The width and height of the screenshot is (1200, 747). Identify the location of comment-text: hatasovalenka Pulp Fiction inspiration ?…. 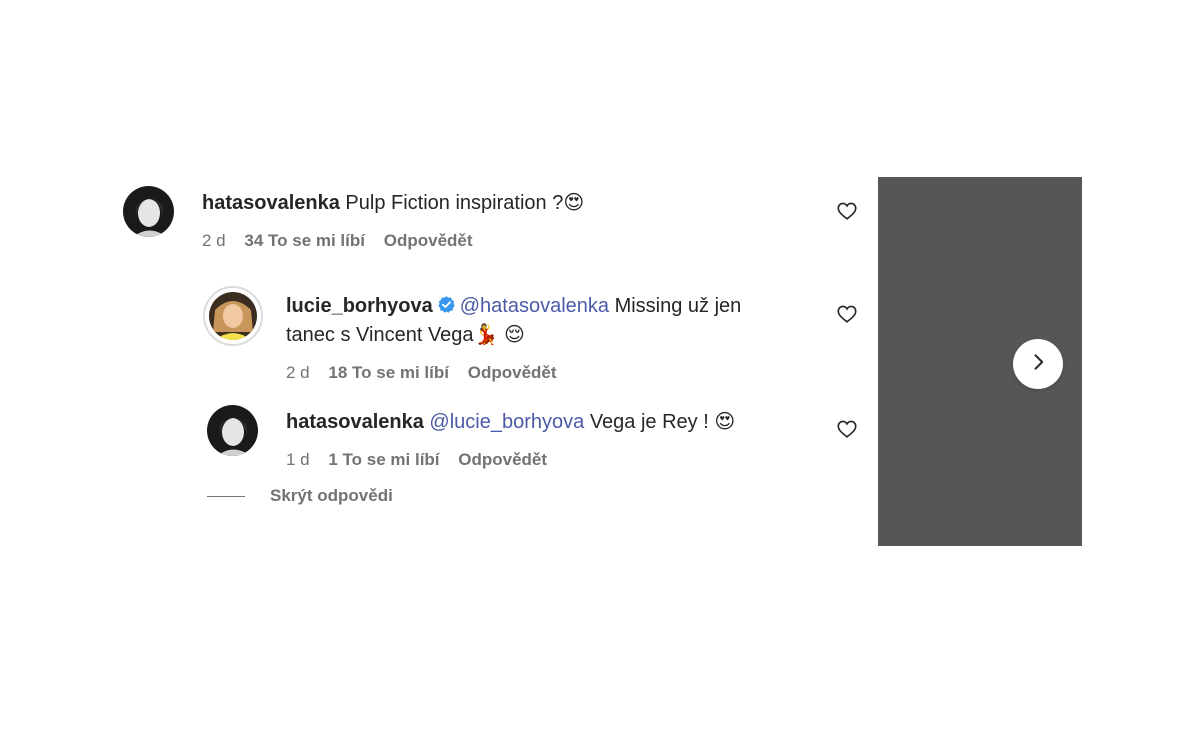
(393, 202).